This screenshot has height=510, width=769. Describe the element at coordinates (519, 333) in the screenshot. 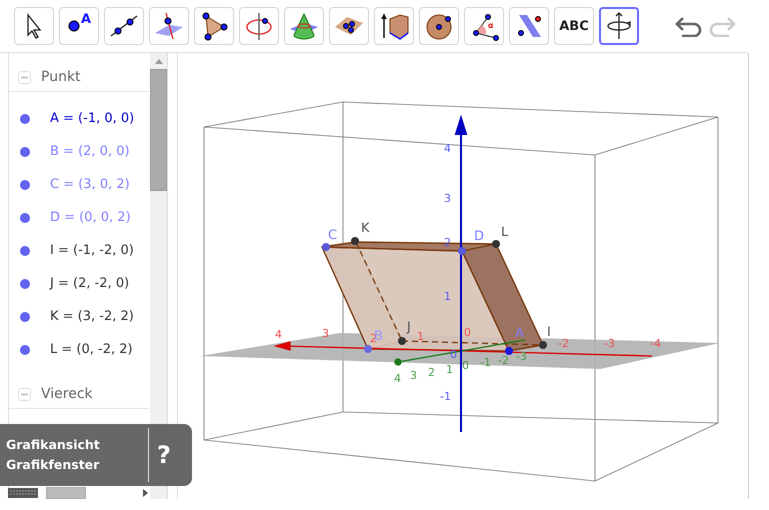

I see `point-label: A` at that location.